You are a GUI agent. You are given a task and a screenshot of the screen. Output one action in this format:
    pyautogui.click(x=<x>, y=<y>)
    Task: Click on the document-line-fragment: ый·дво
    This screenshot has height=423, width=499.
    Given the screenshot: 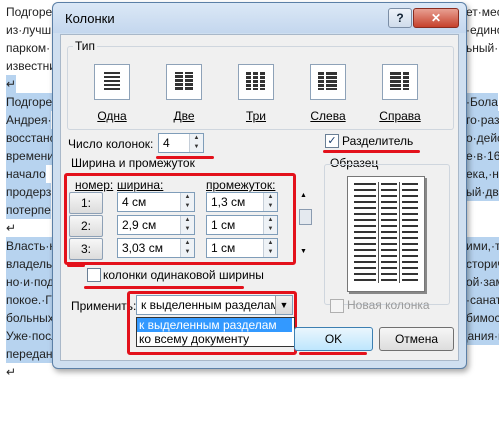 What is the action you would take?
    pyautogui.click(x=482, y=192)
    